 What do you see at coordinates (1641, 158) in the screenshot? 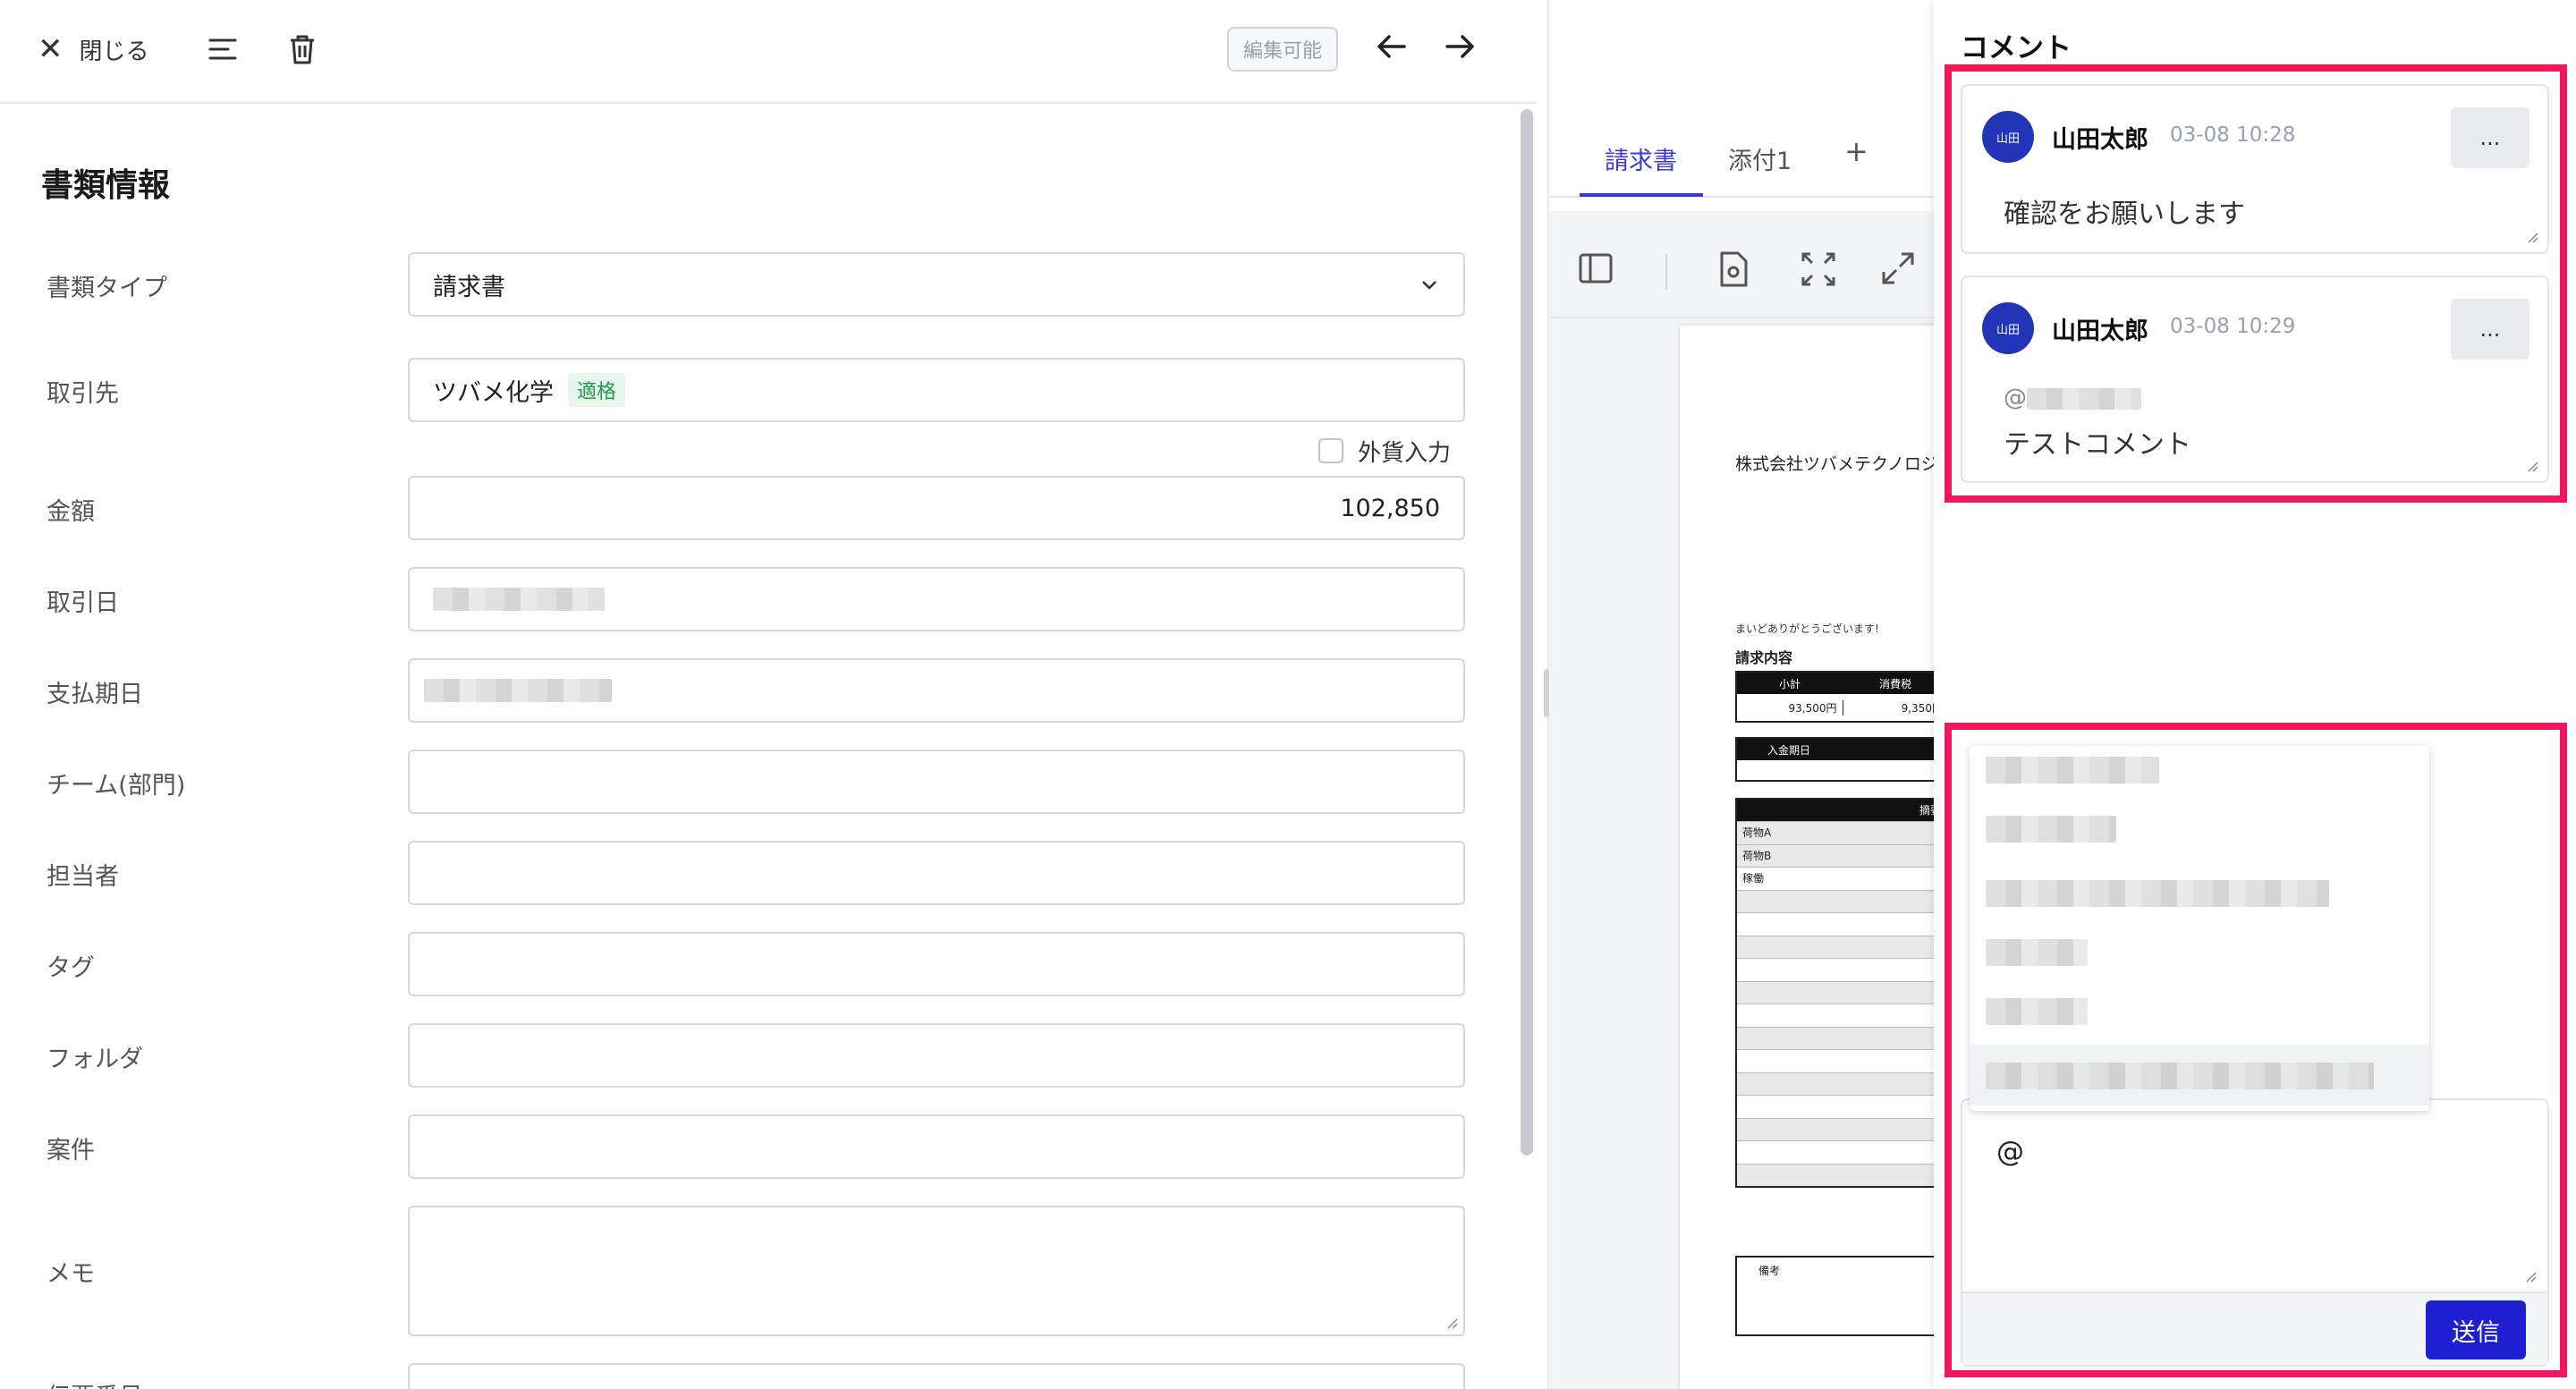
I see `tab-invoice: 請求書` at bounding box center [1641, 158].